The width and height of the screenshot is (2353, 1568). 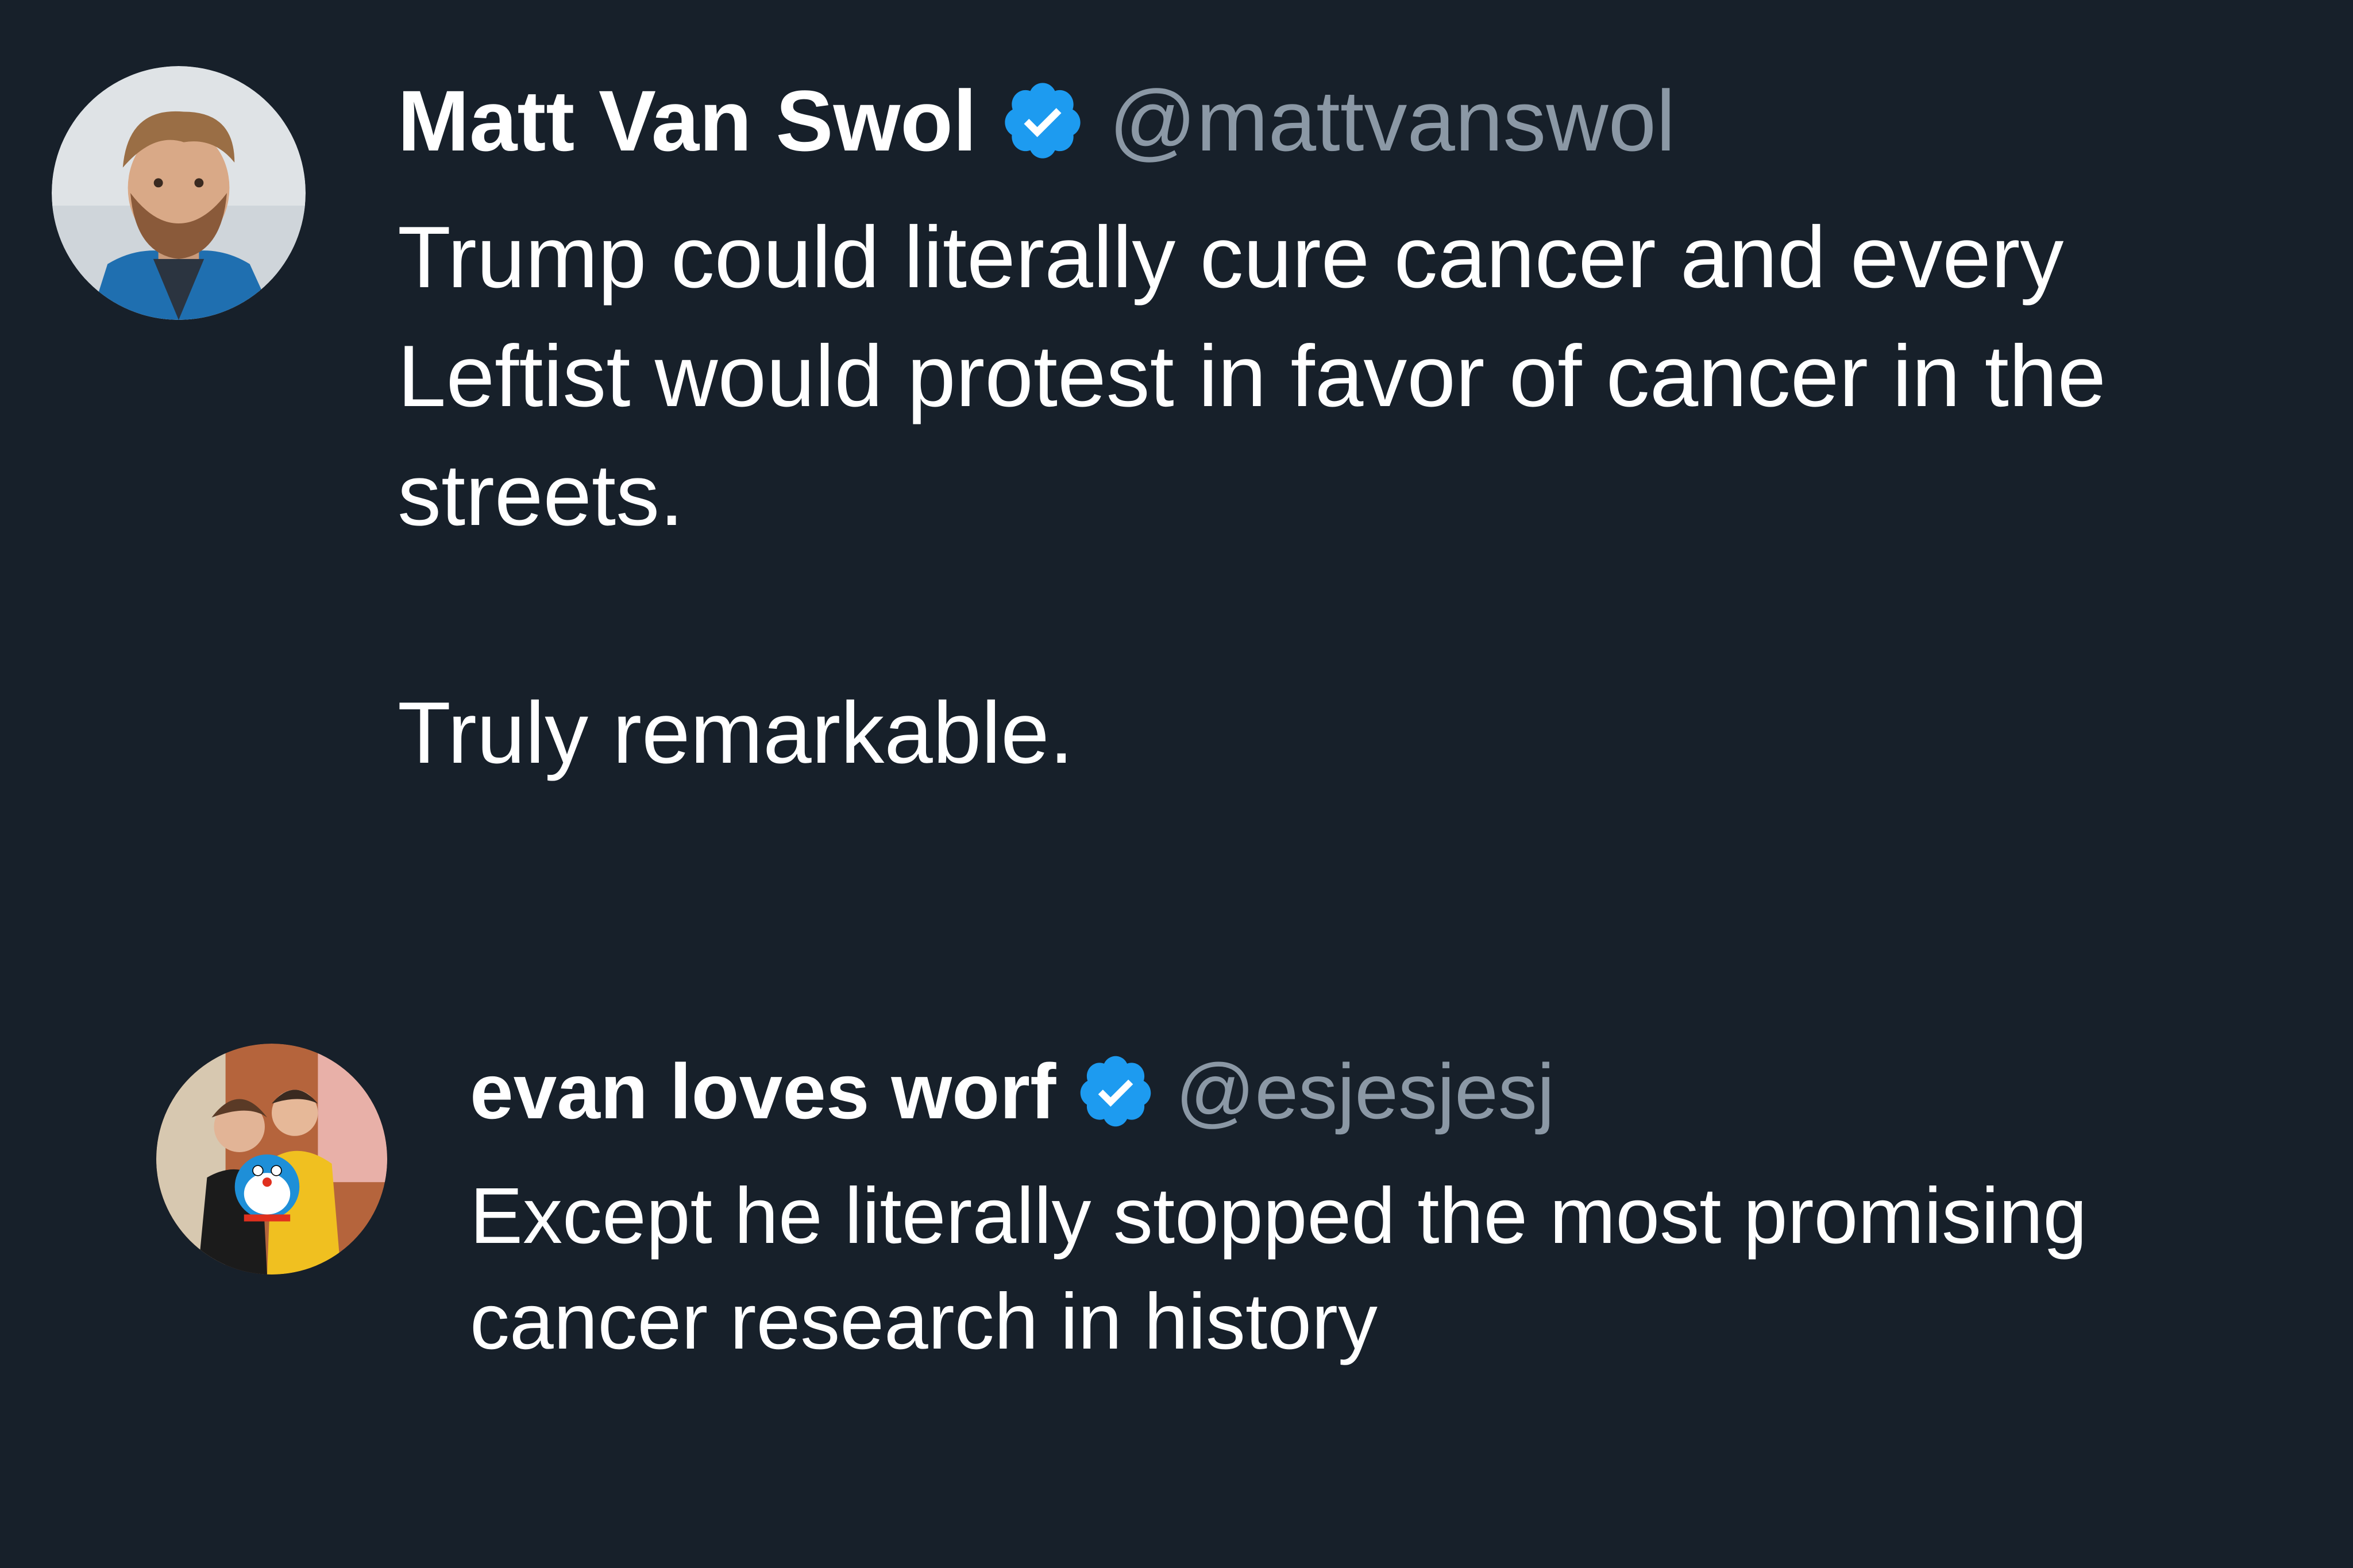 I want to click on main-author-name: Matt Van Swol, so click(x=687, y=121).